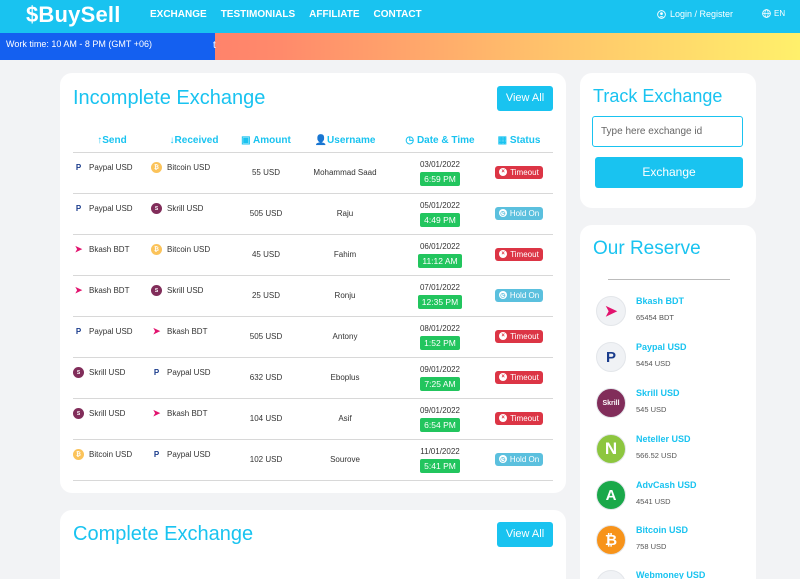  What do you see at coordinates (185, 290) in the screenshot?
I see `received-currency: Skrill USD` at bounding box center [185, 290].